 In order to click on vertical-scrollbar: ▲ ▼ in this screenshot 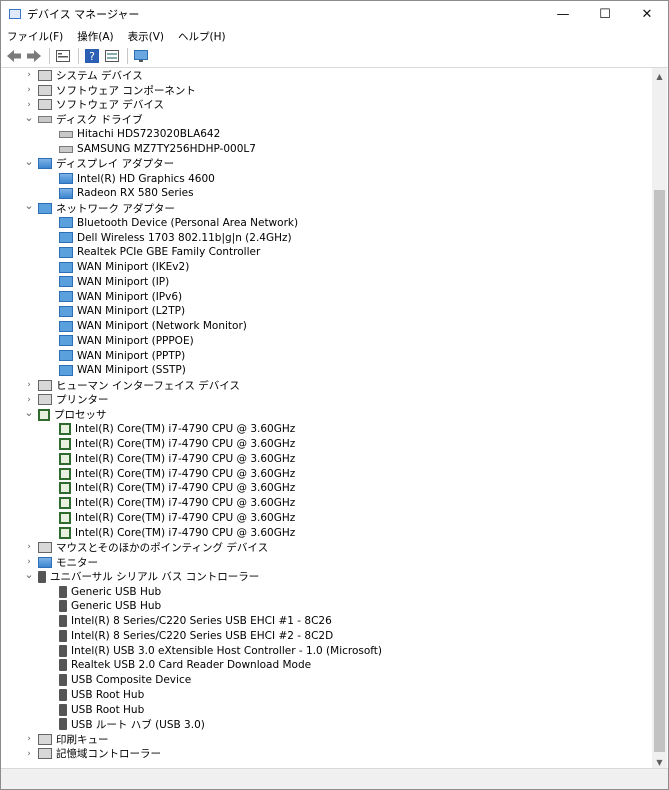, I will do `click(659, 419)`.